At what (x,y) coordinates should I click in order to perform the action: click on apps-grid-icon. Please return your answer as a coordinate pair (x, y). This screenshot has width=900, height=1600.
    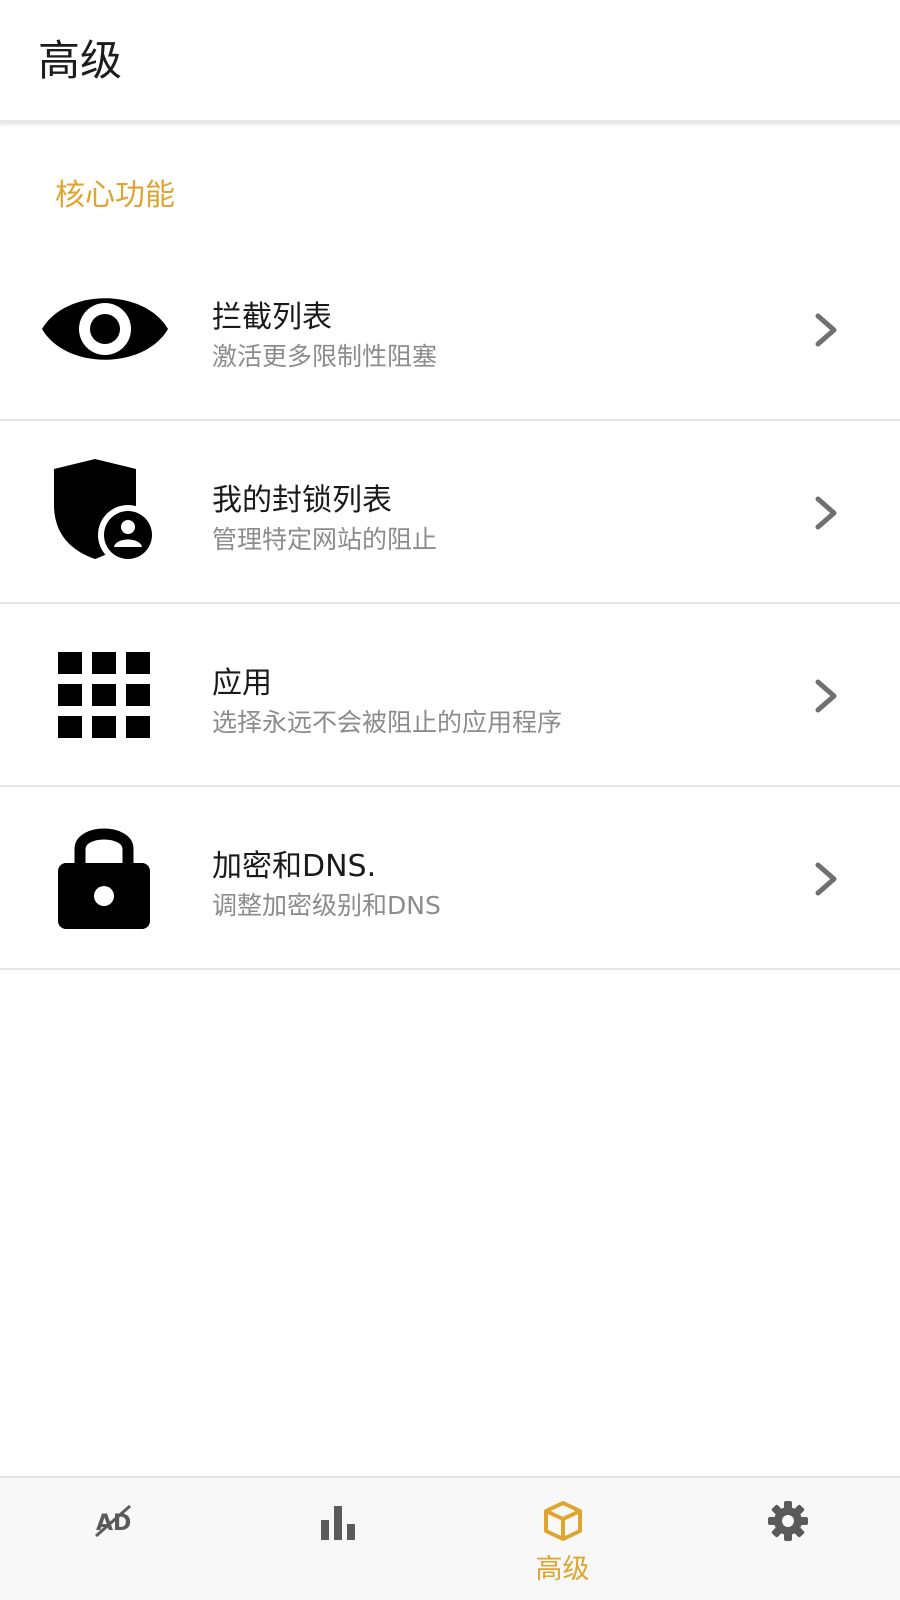
    Looking at the image, I should click on (105, 695).